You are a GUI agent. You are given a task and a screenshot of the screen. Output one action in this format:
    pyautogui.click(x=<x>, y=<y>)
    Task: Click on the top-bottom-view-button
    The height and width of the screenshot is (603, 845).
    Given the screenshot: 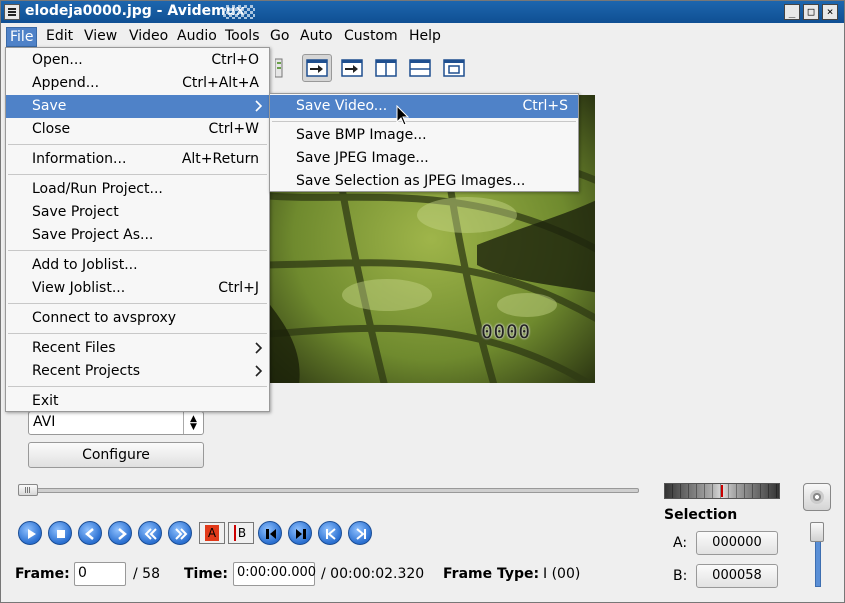 What is the action you would take?
    pyautogui.click(x=420, y=68)
    